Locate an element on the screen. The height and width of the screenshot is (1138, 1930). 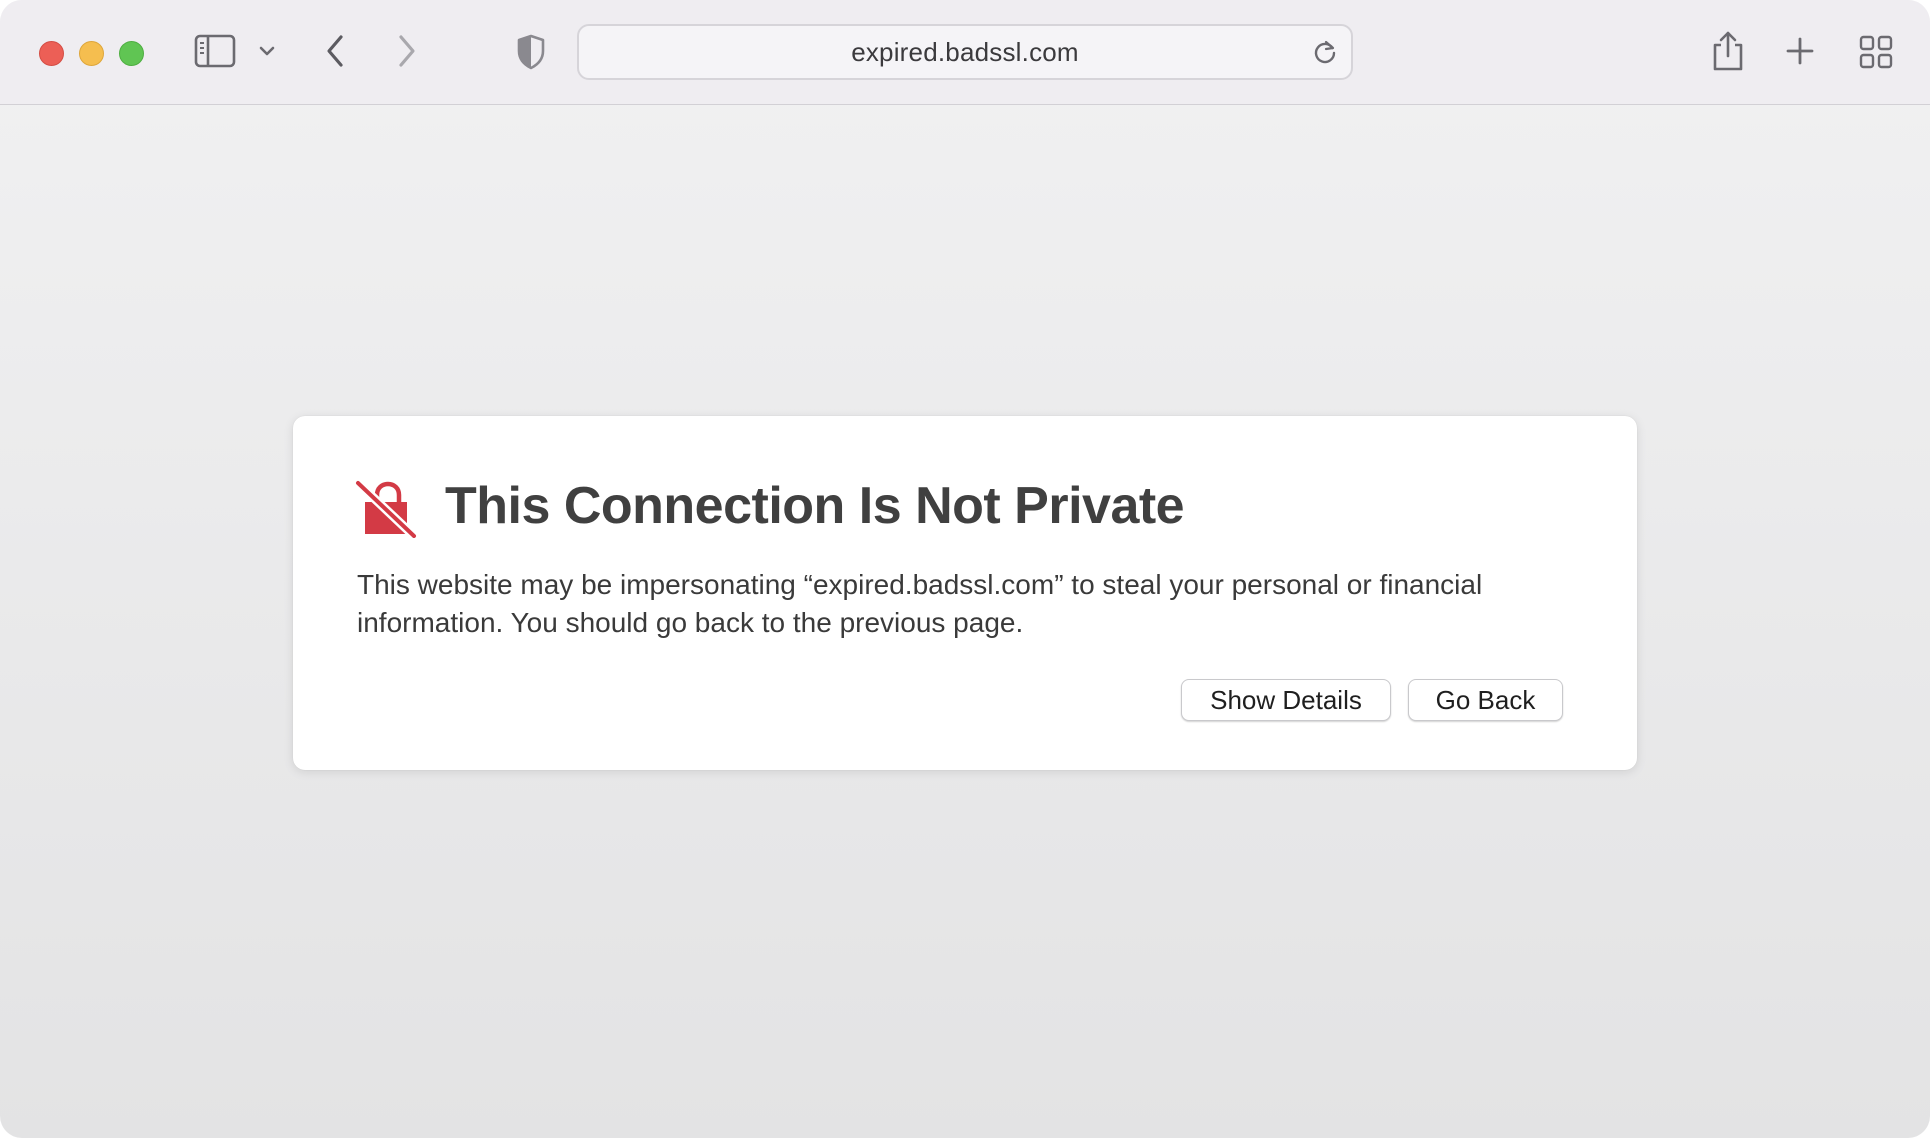
maximize-icon is located at coordinates (131, 53).